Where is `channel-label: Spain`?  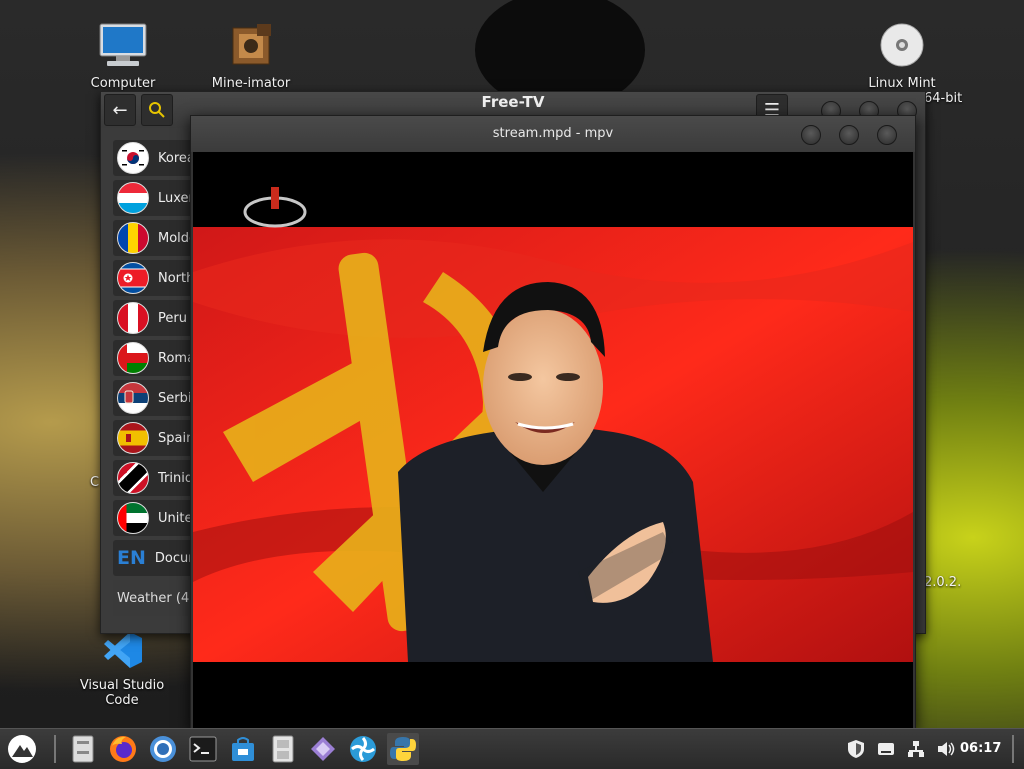
channel-label: Spain is located at coordinates (176, 438).